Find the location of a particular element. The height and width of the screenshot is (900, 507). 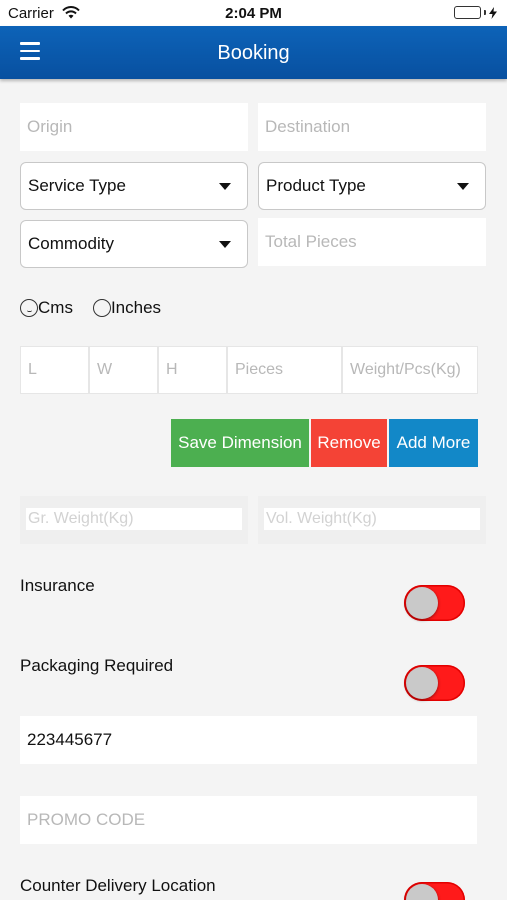

packaging-toggle is located at coordinates (434, 683).